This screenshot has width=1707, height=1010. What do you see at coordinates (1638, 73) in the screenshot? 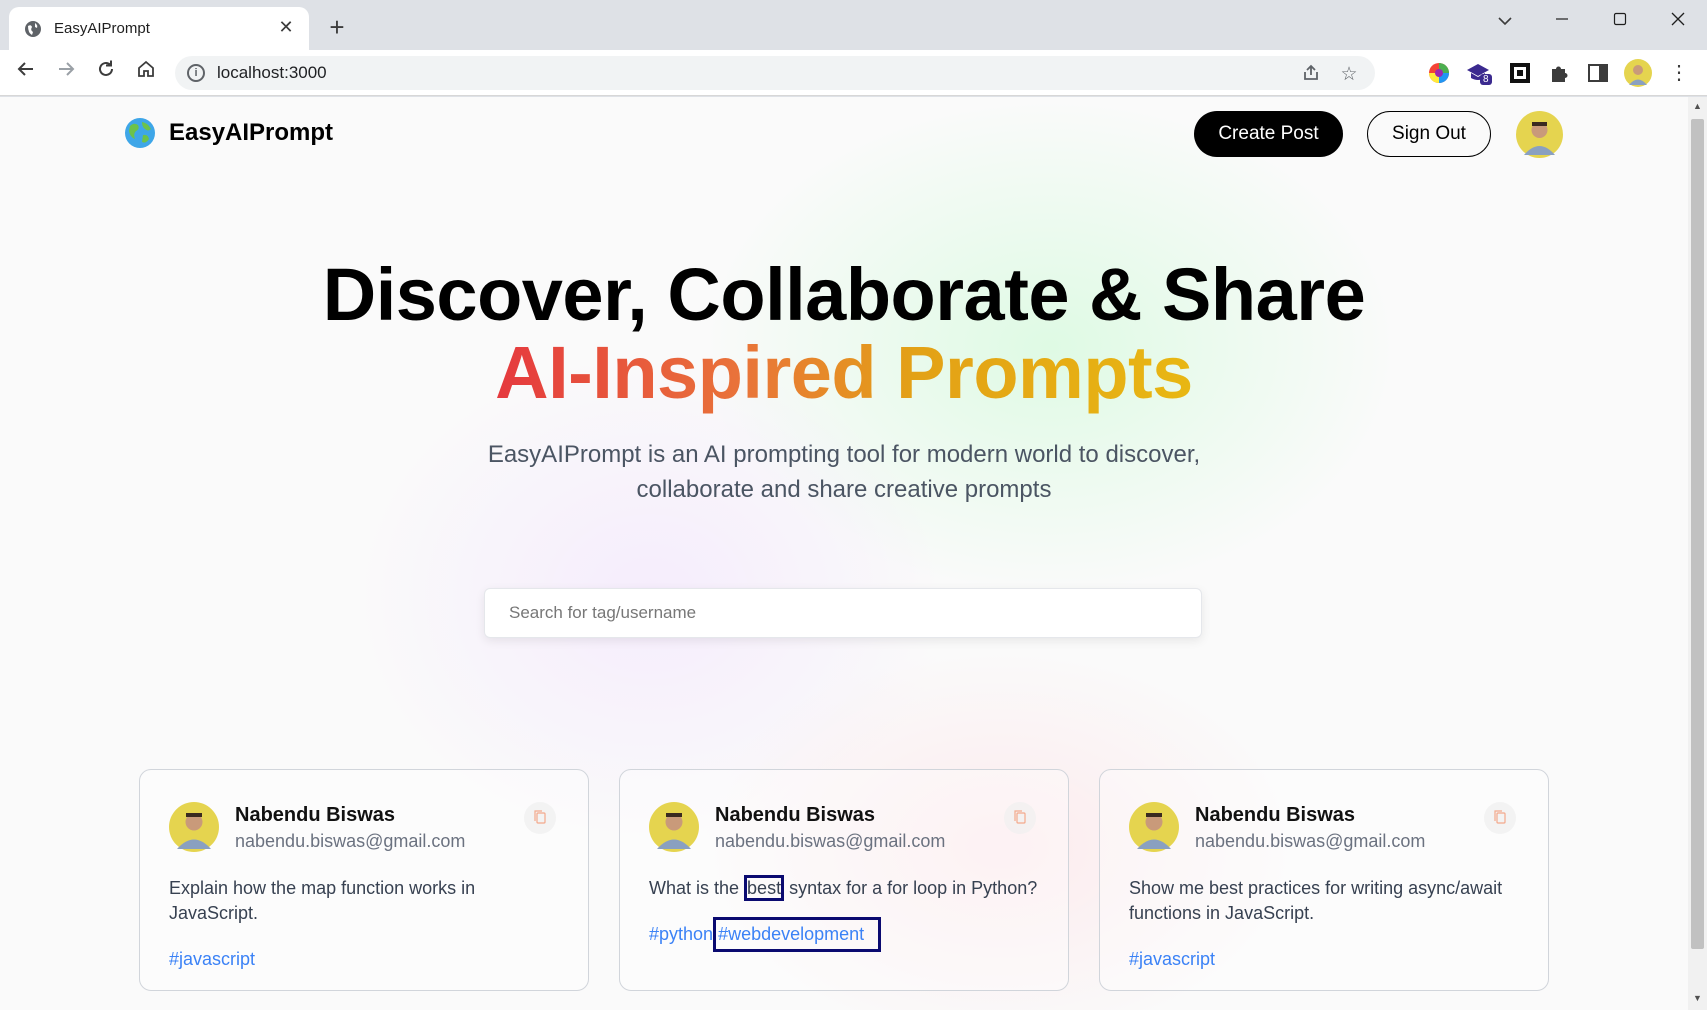
I see `profile-avatar-icon` at bounding box center [1638, 73].